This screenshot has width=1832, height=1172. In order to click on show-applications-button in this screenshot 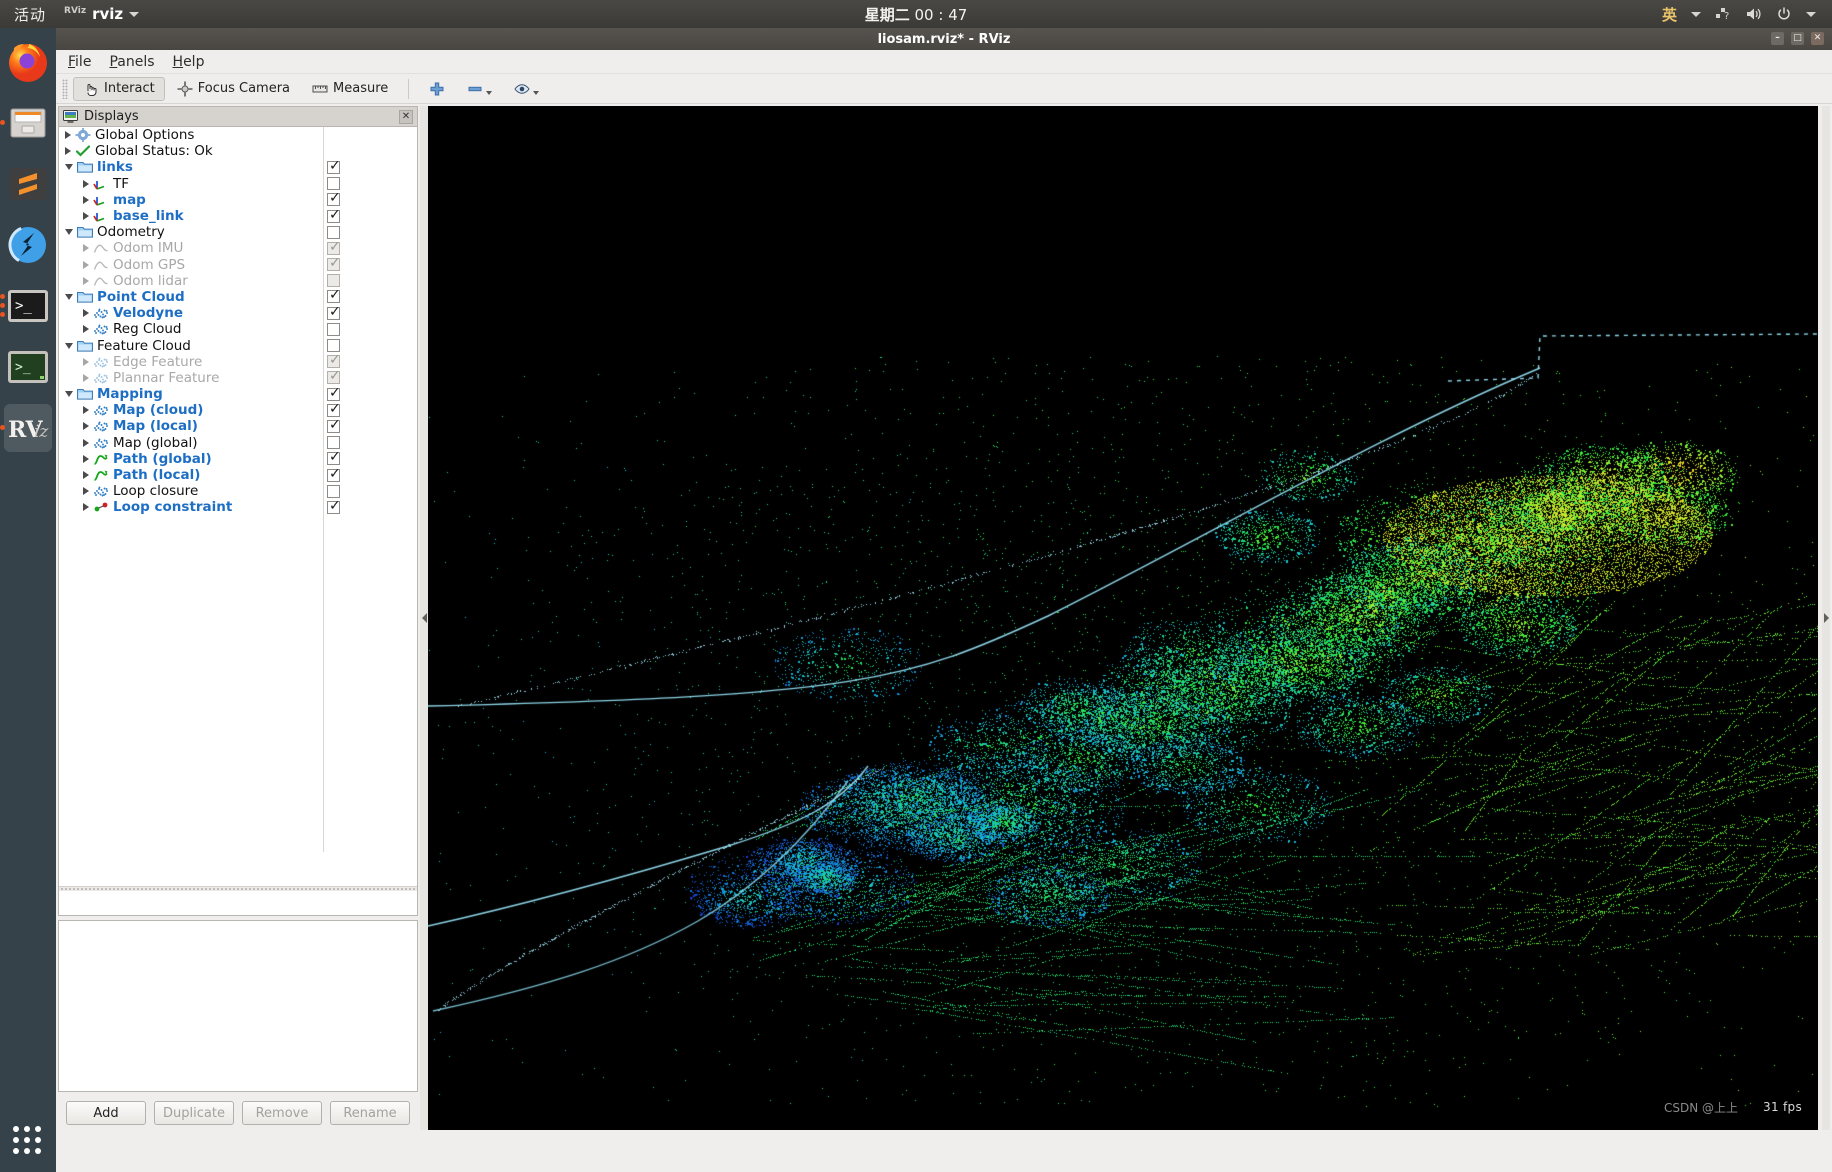, I will do `click(28, 1141)`.